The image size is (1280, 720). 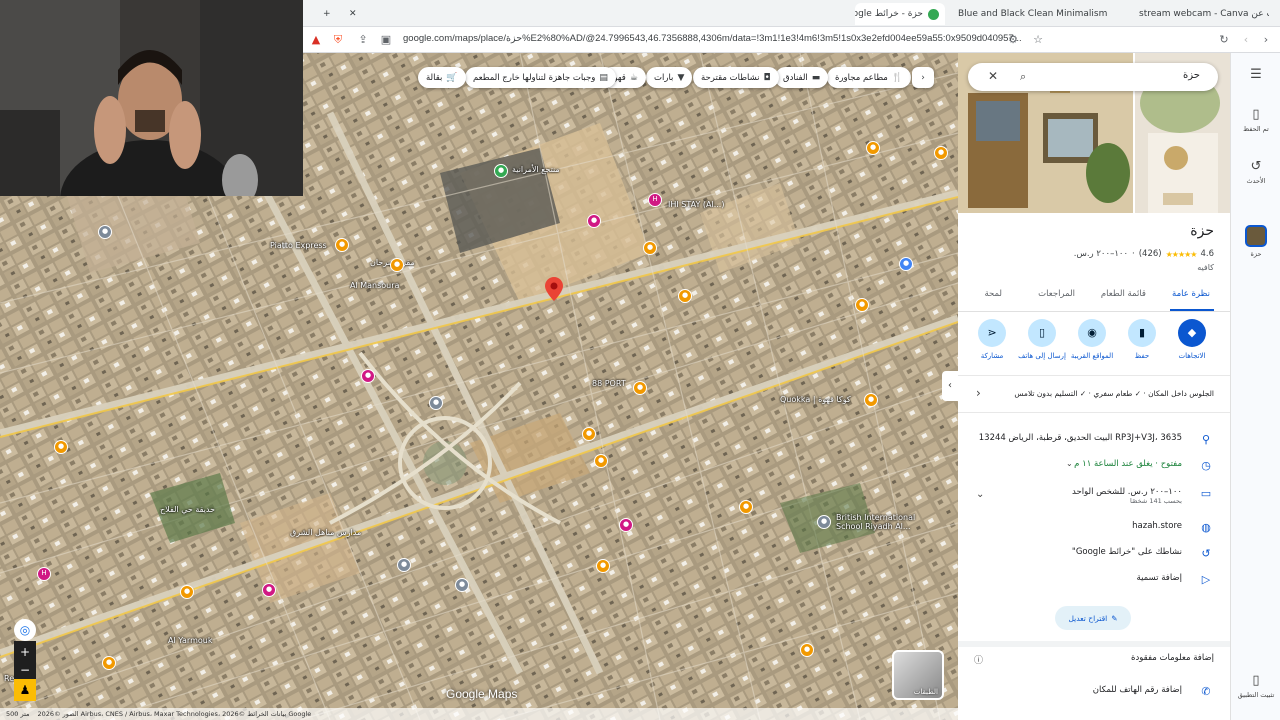 What do you see at coordinates (802, 77) in the screenshot?
I see `chip-hotels: الفنادق ▬` at bounding box center [802, 77].